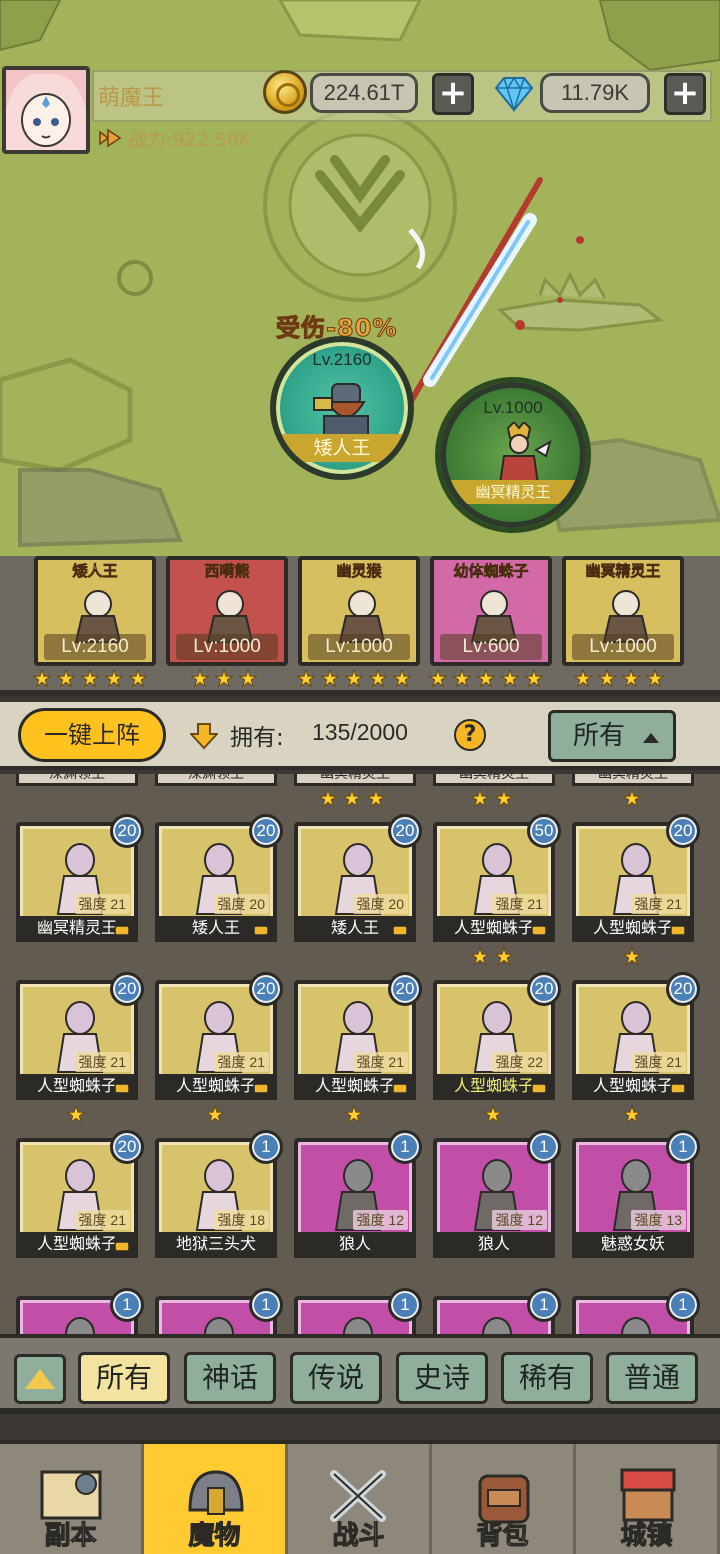  Describe the element at coordinates (40, 1379) in the screenshot. I see `collapse-button` at that location.